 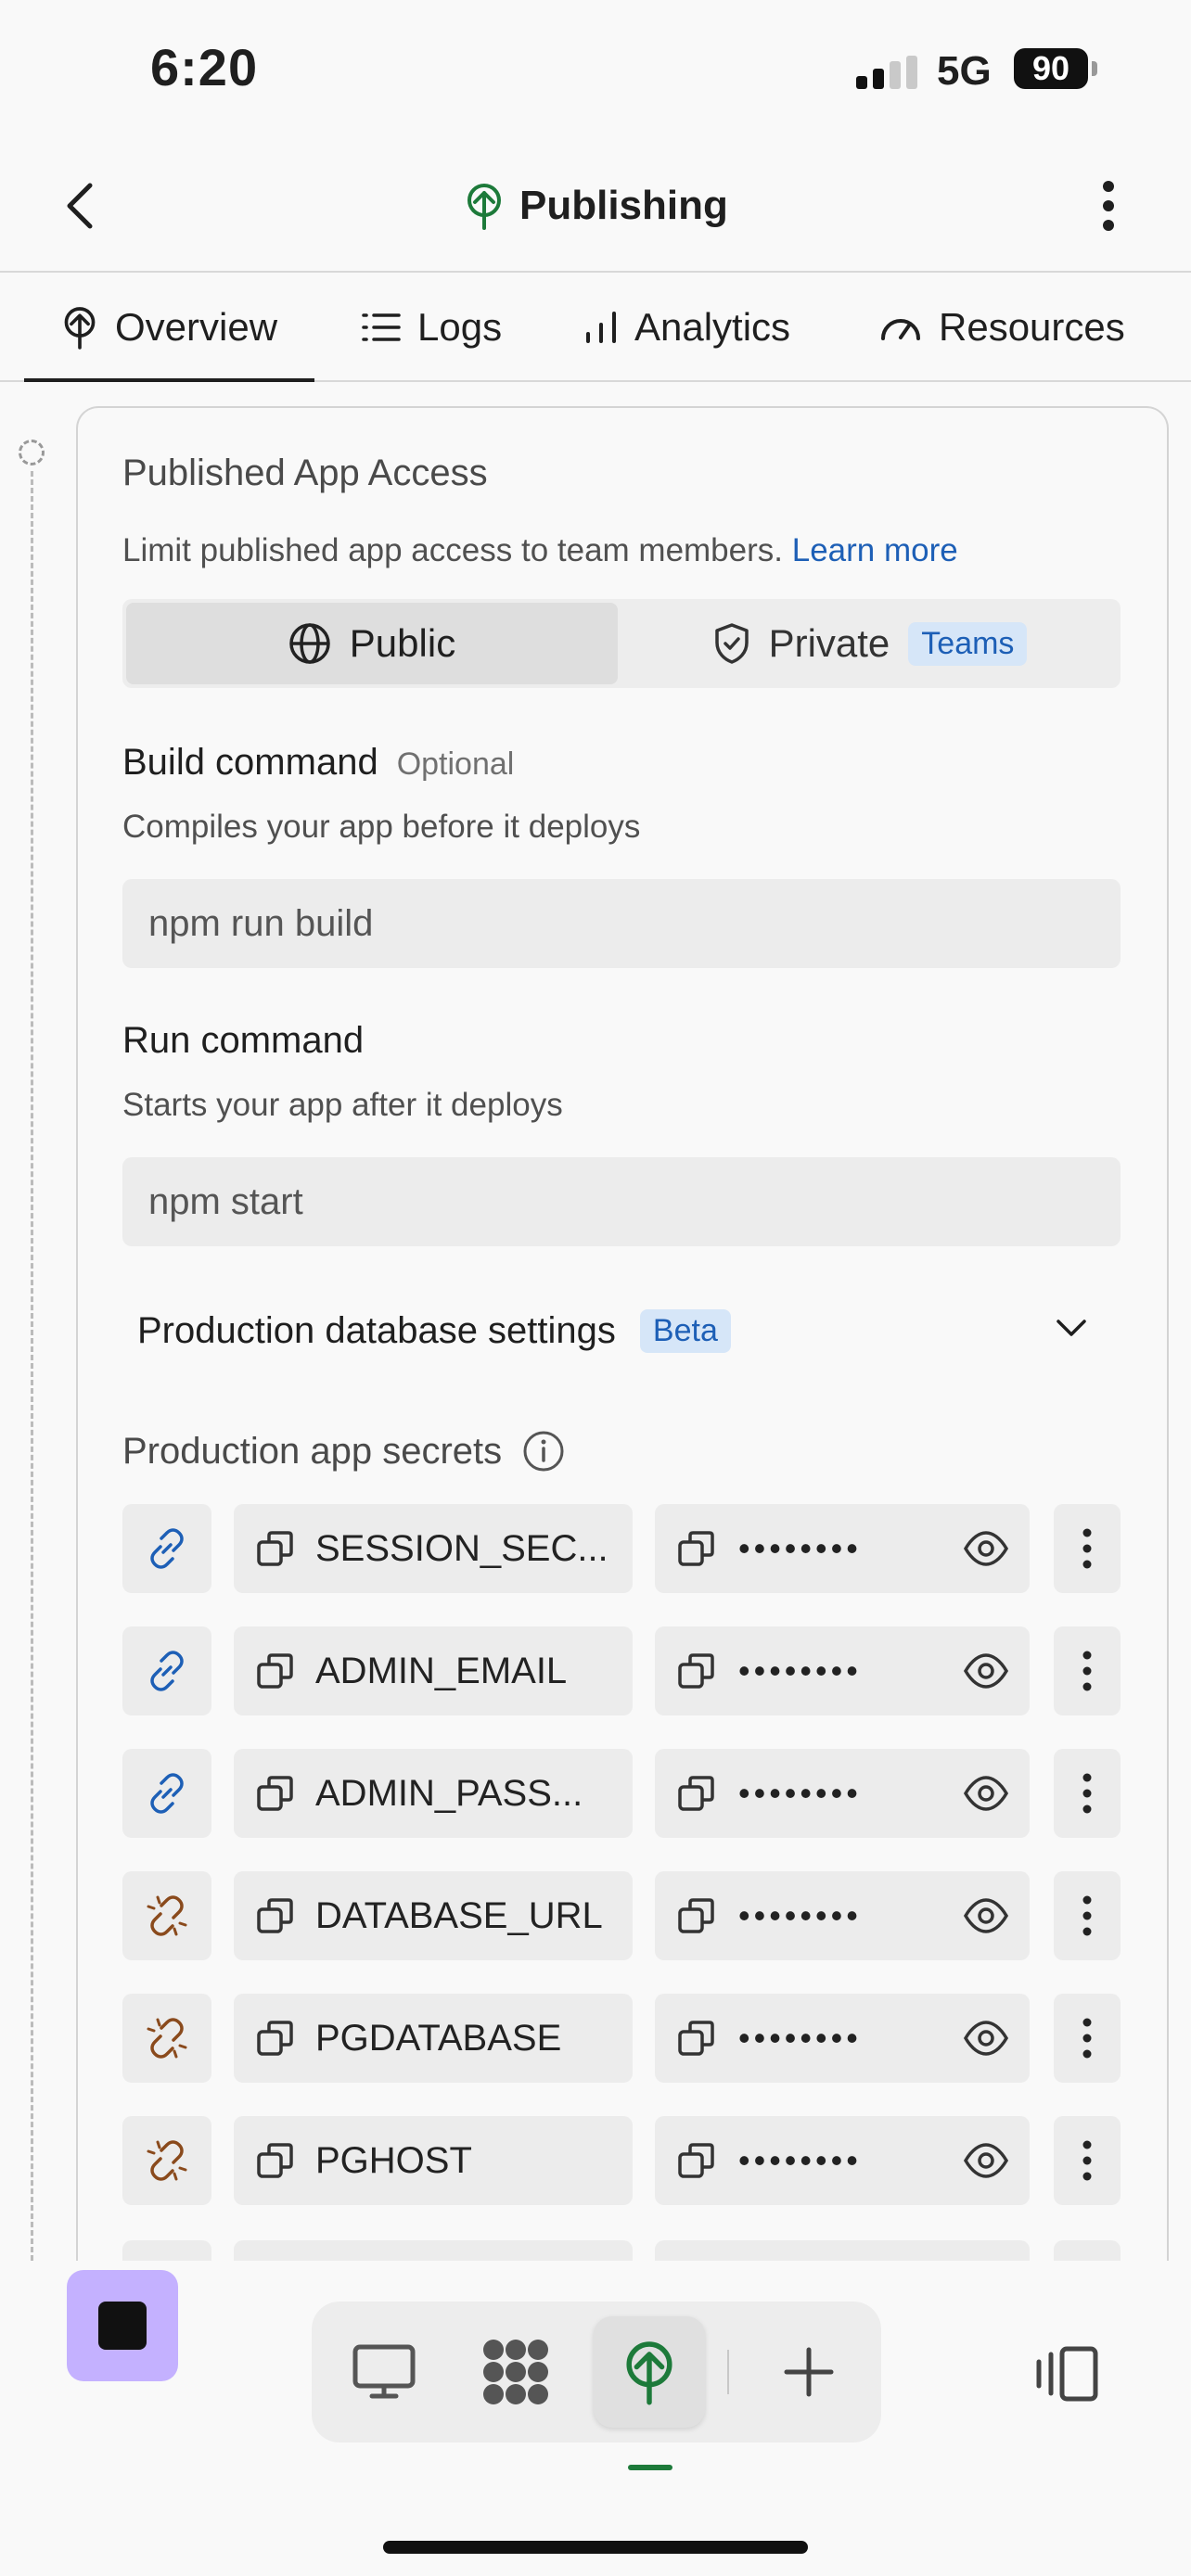 What do you see at coordinates (515, 2372) in the screenshot?
I see `all-tools-button` at bounding box center [515, 2372].